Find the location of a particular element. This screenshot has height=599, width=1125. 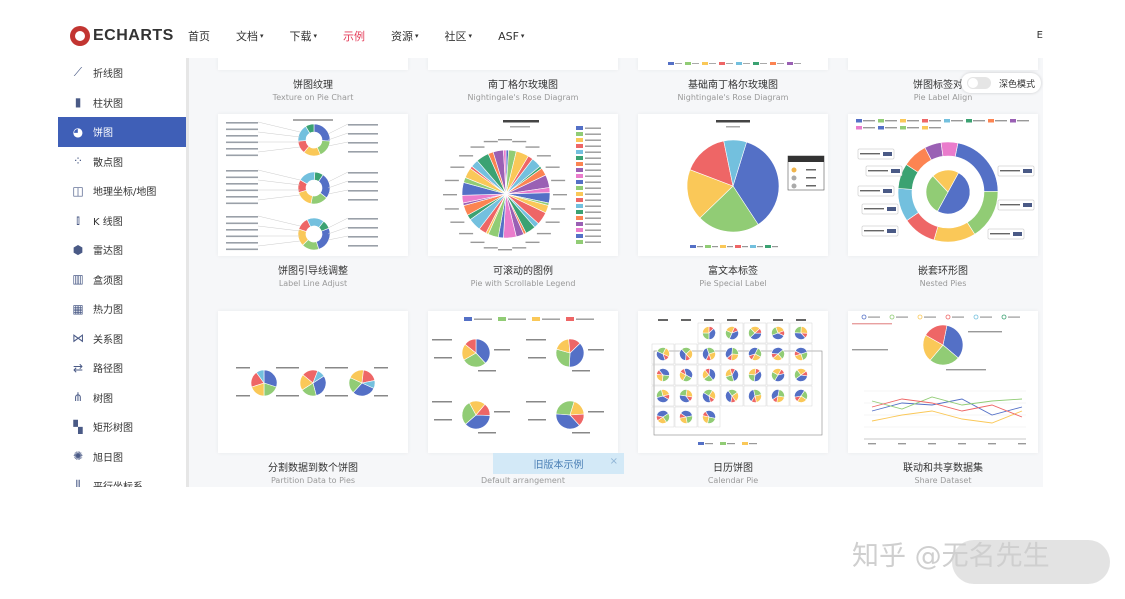

sidebar-item-0: ⟋ 折线图 is located at coordinates (122, 73).